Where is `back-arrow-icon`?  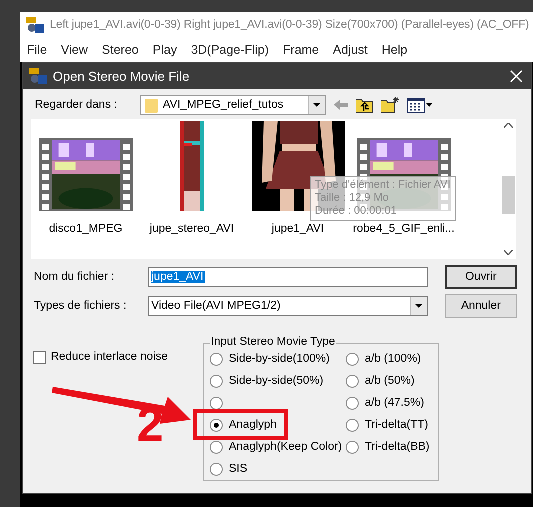 back-arrow-icon is located at coordinates (341, 105).